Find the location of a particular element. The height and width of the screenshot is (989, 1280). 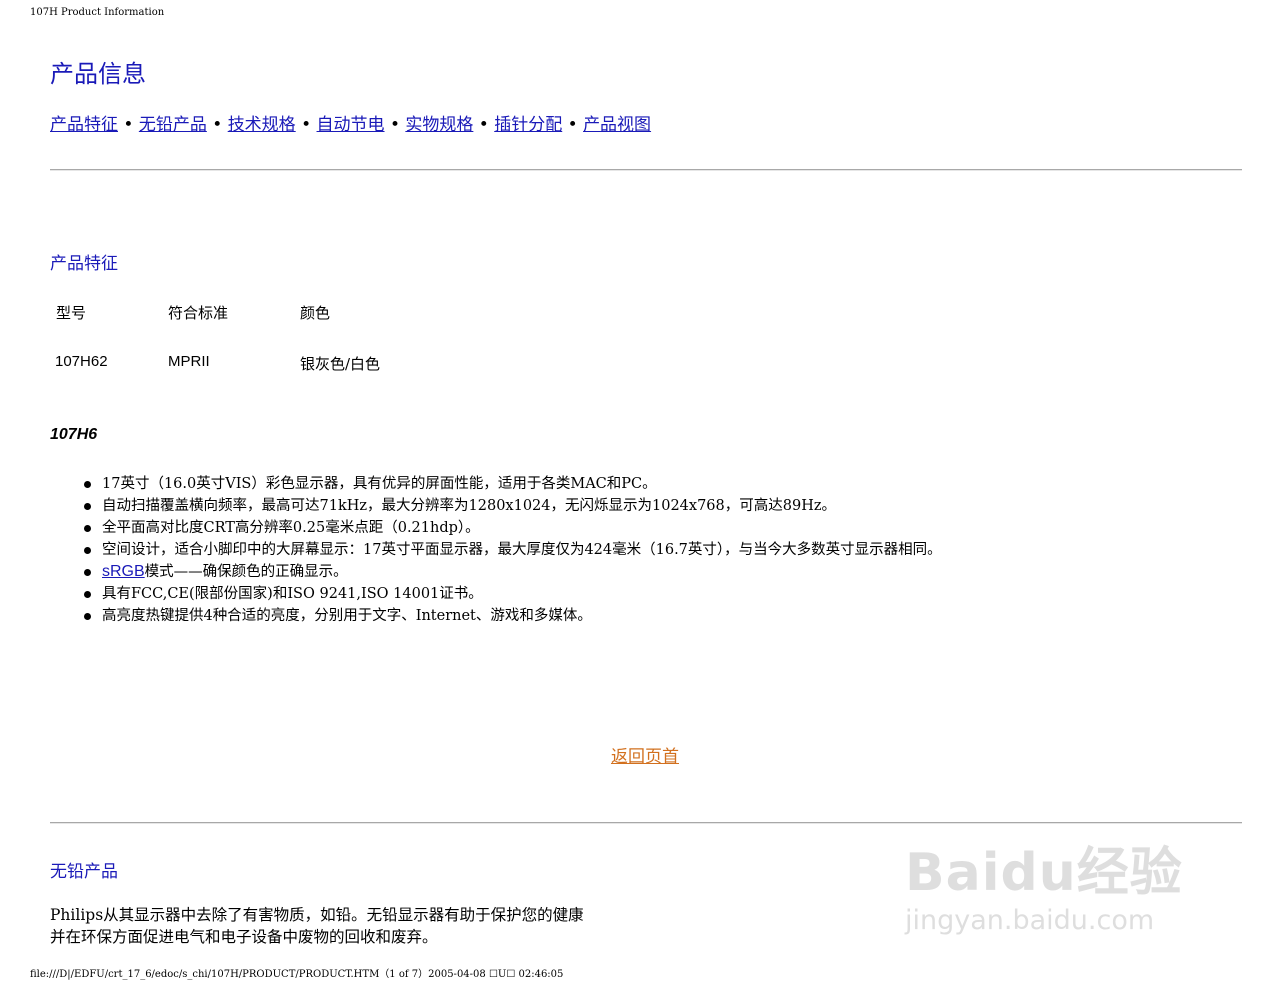

table-cell-standard: MPRII is located at coordinates (189, 361).